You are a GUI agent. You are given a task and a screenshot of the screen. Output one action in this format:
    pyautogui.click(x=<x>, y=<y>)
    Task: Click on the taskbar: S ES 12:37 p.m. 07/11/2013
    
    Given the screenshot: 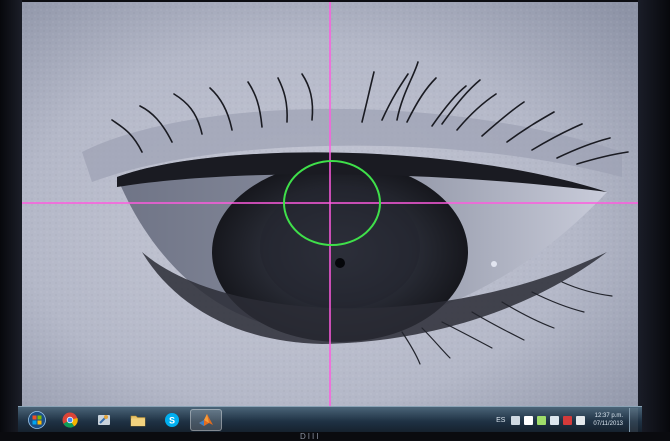 What is the action you would take?
    pyautogui.click(x=330, y=419)
    